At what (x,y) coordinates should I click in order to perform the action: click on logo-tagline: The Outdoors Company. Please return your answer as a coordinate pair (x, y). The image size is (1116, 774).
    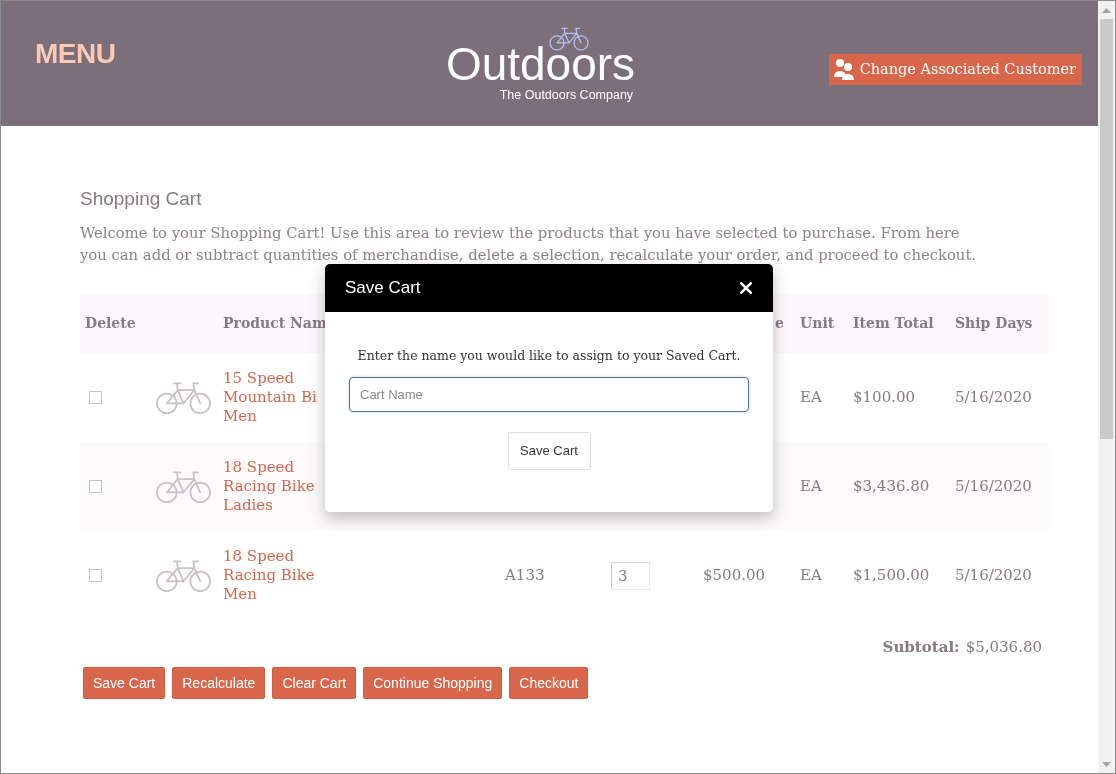
    Looking at the image, I should click on (566, 95).